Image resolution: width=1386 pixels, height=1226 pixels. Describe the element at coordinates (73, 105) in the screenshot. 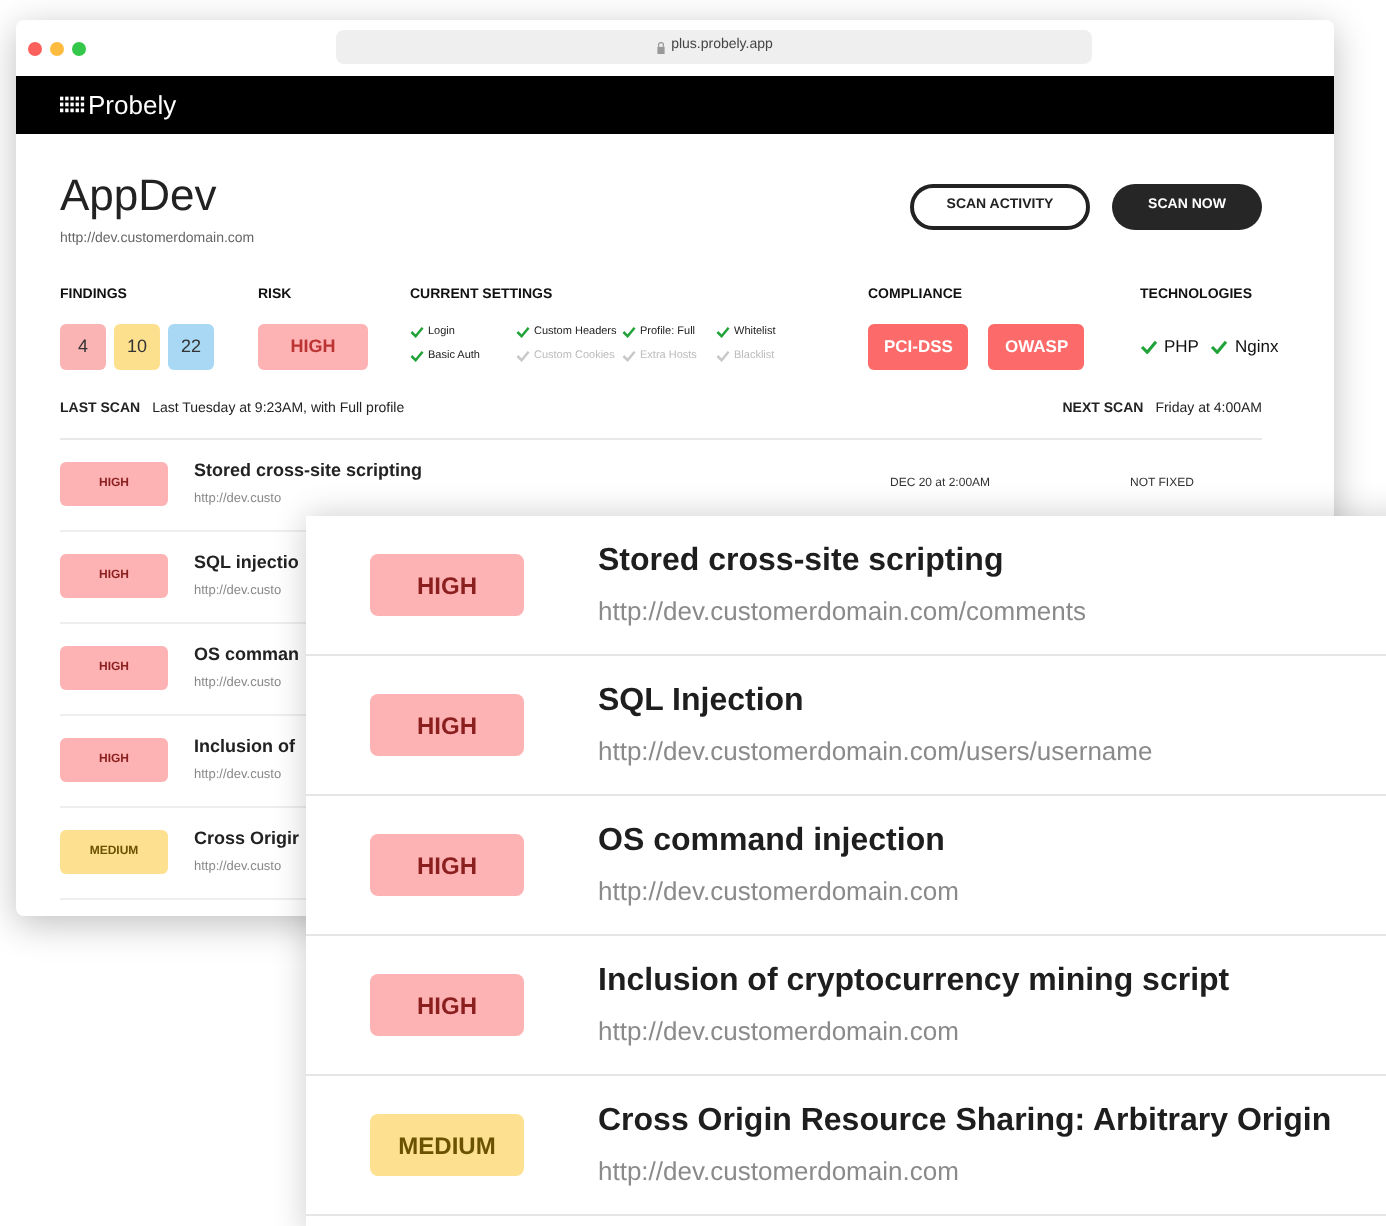

I see `dots-logo-icon` at that location.